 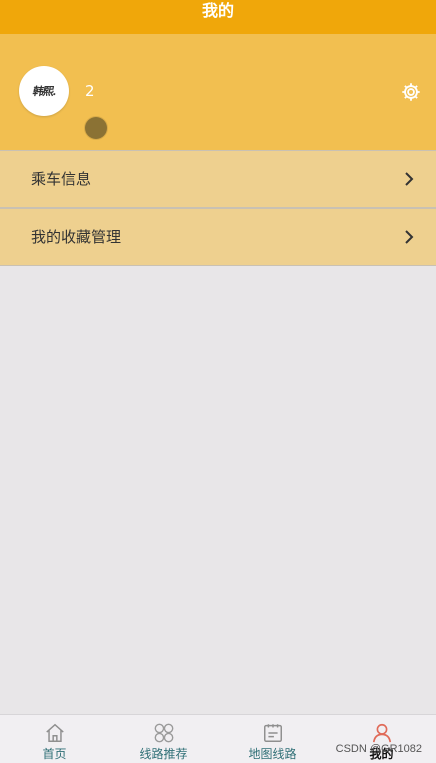 I want to click on tab-map-route: 地图线路, so click(x=272, y=739).